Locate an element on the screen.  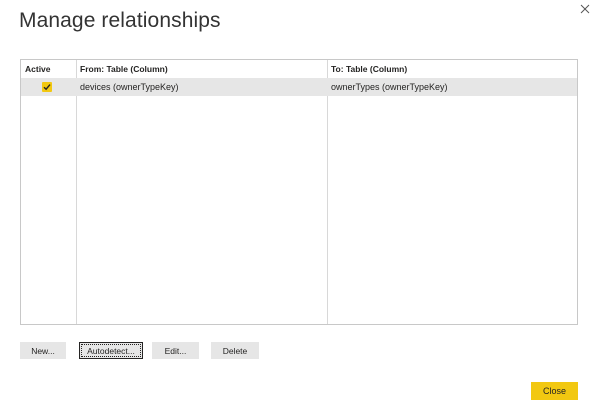
column-header-to: To: Table (Column) is located at coordinates (369, 69).